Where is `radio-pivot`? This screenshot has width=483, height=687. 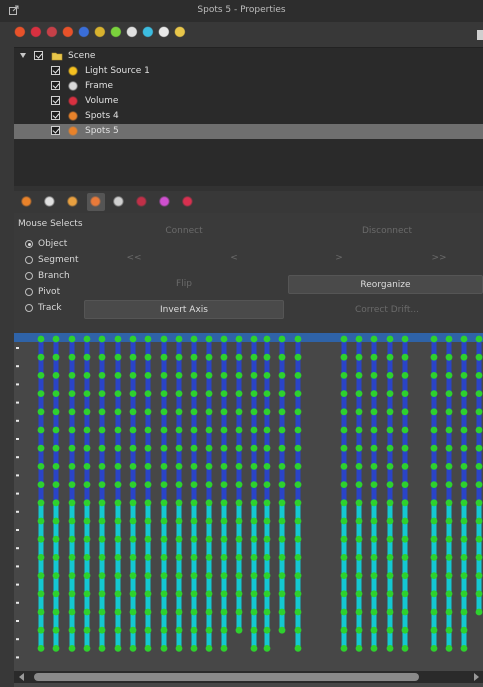 radio-pivot is located at coordinates (29, 292).